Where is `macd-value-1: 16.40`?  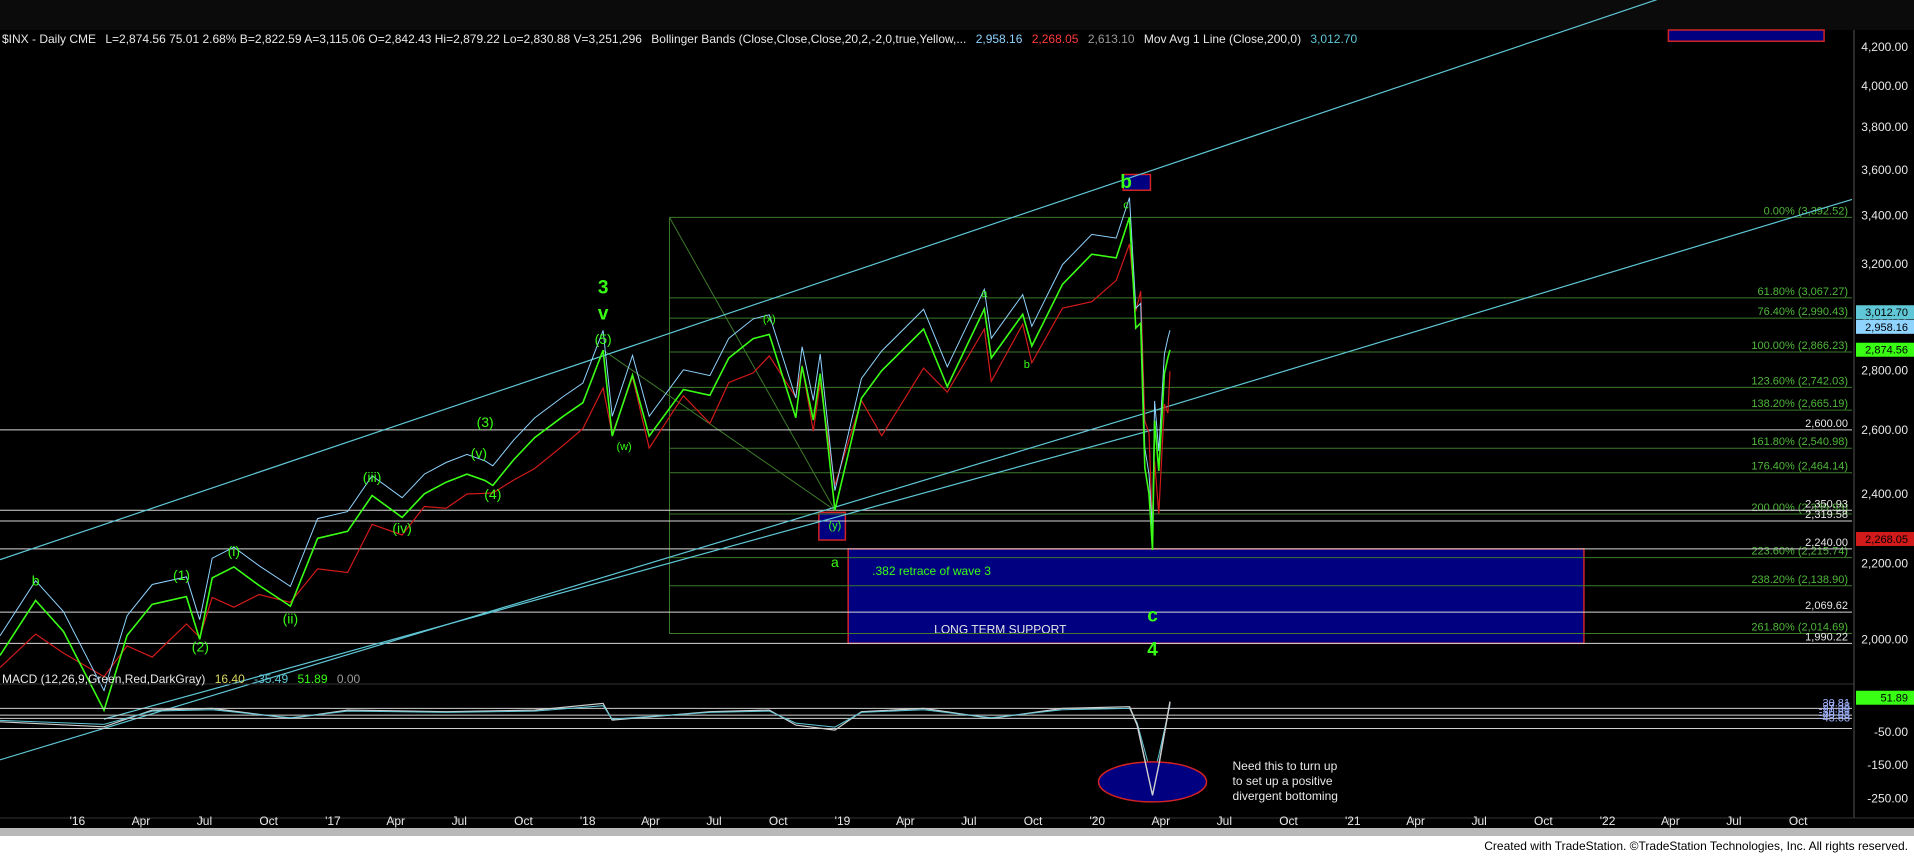
macd-value-1: 16.40 is located at coordinates (230, 679).